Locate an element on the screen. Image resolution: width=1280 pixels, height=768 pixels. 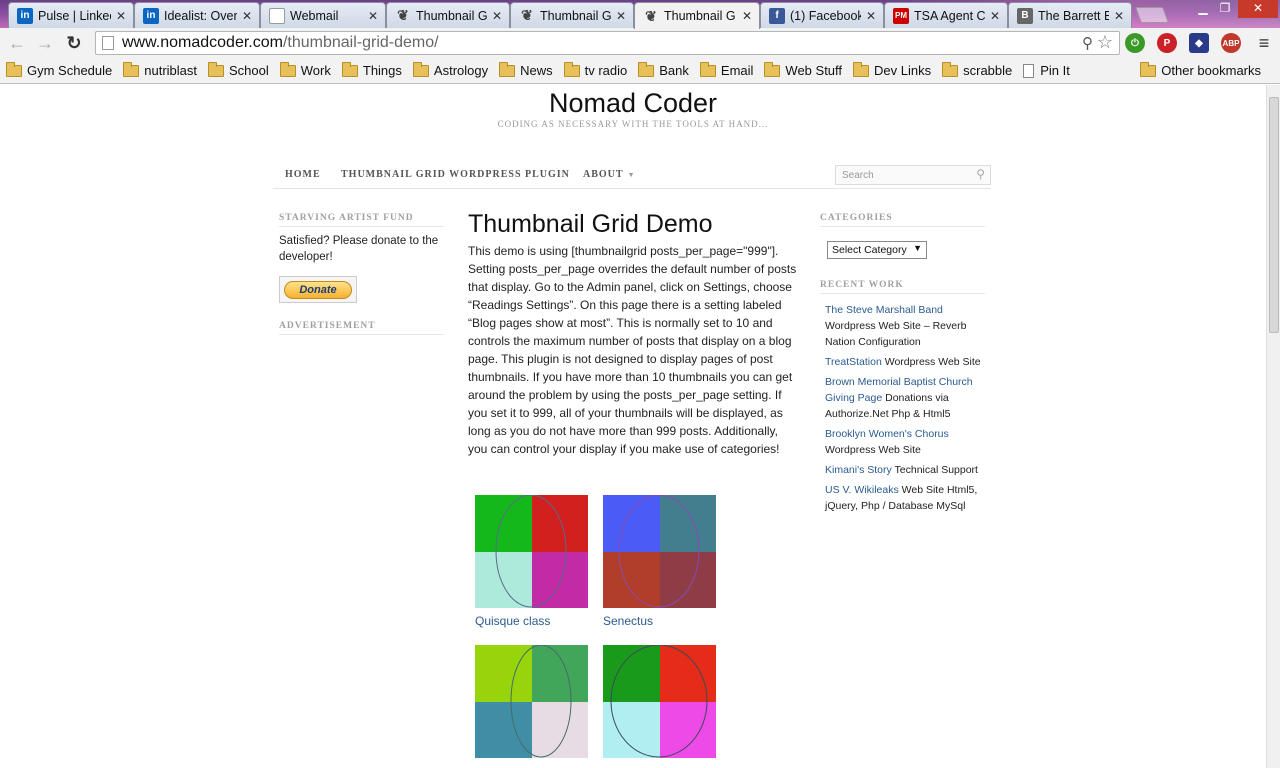
bookmark-label: Astrology is located at coordinates (461, 70).